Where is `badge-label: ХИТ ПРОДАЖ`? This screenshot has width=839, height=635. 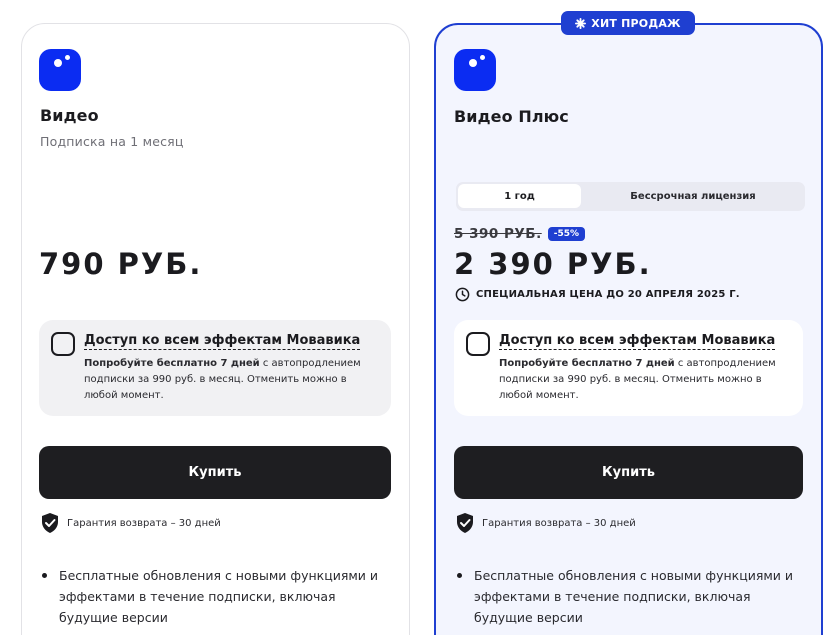
badge-label: ХИТ ПРОДАЖ is located at coordinates (636, 23).